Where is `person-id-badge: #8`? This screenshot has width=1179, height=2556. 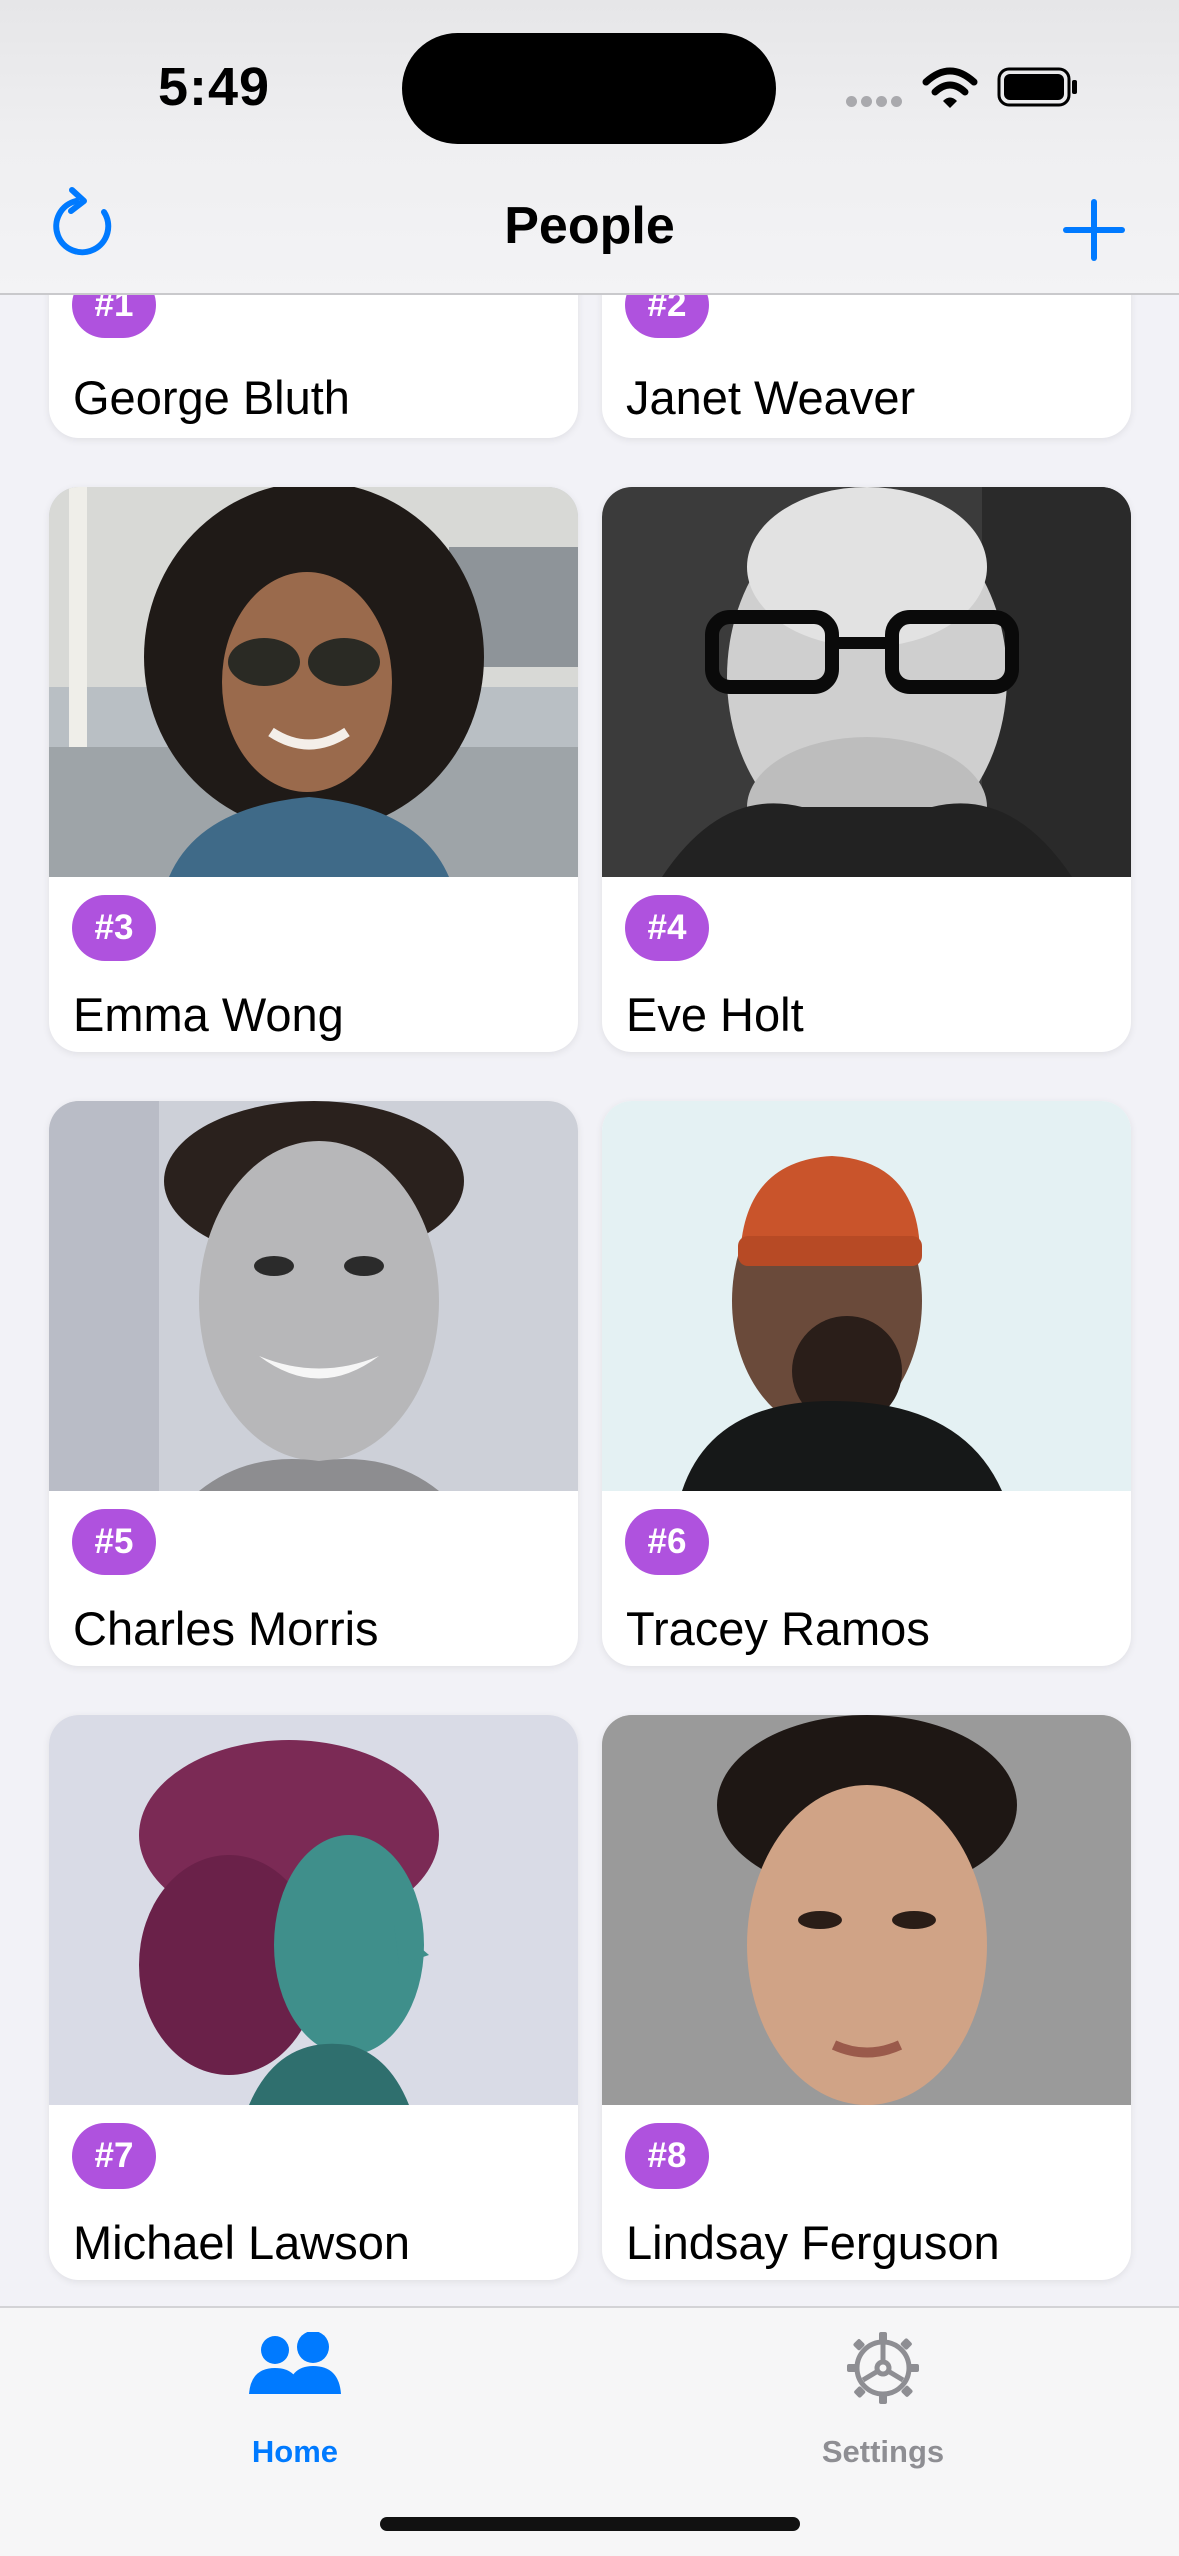
person-id-badge: #8 is located at coordinates (667, 2156).